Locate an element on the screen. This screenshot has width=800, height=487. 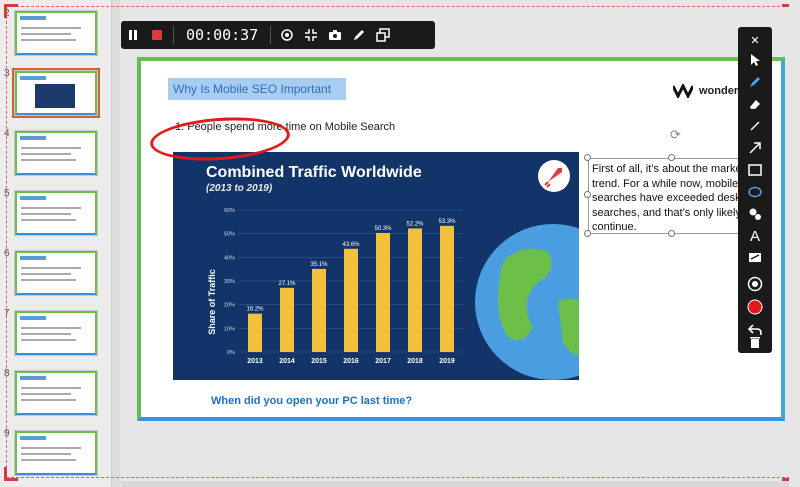
slide-thumbnail: 6 is located at coordinates (56, 273).